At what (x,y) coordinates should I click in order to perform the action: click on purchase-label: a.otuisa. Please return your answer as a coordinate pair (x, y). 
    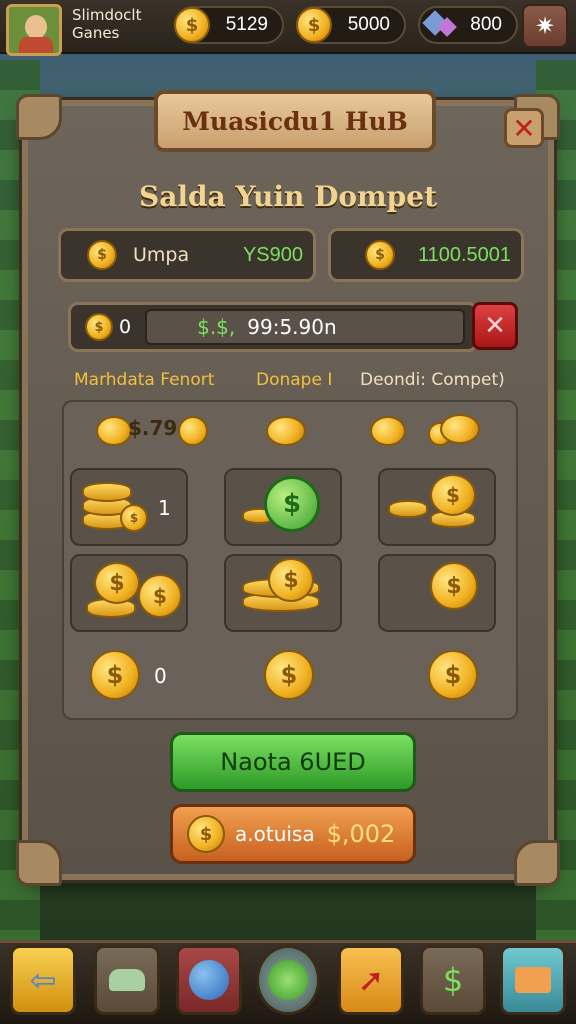
    Looking at the image, I should click on (275, 834).